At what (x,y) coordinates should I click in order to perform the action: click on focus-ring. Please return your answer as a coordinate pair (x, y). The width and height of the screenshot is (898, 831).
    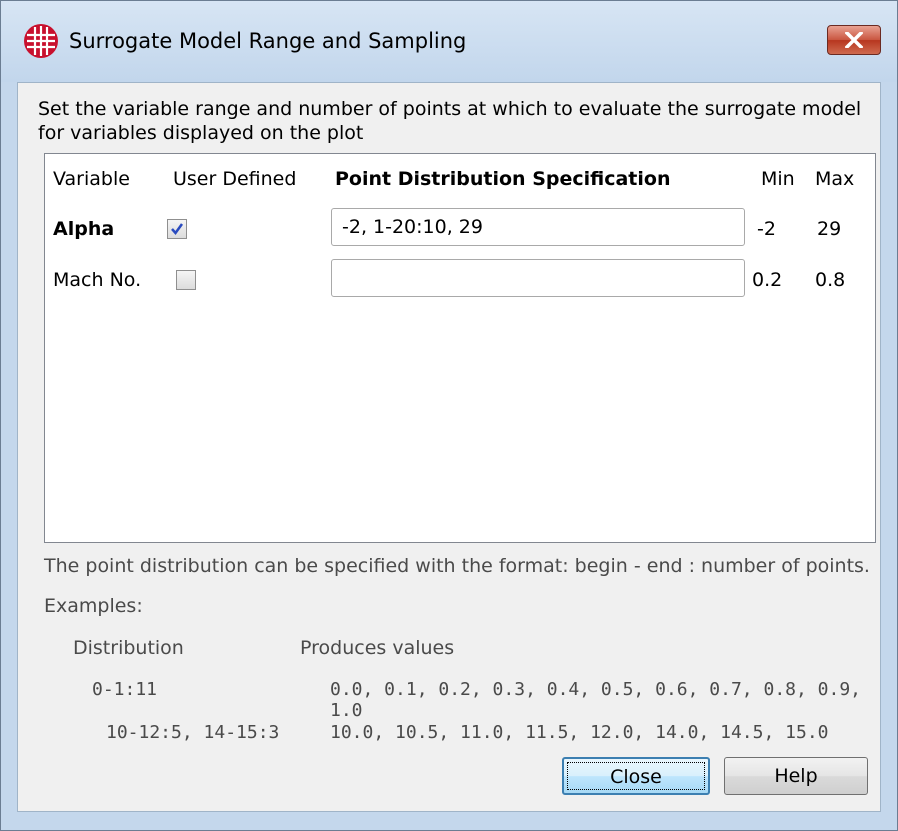
    Looking at the image, I should click on (636, 776).